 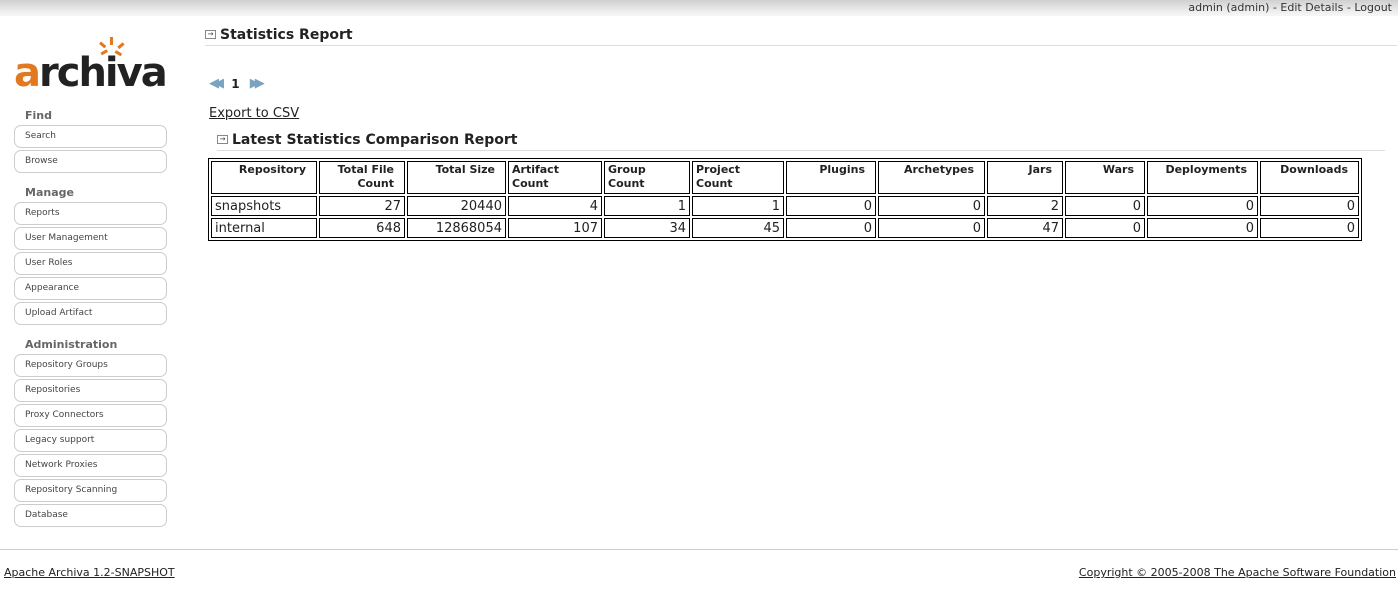 I want to click on logout-link: Logout, so click(x=1373, y=7).